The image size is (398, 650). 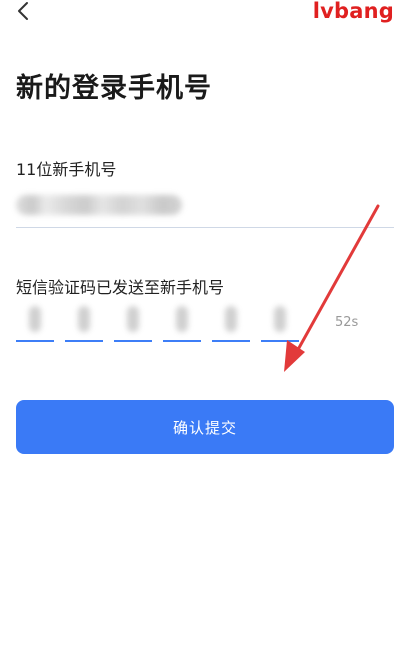 What do you see at coordinates (205, 227) in the screenshot?
I see `phone-underline` at bounding box center [205, 227].